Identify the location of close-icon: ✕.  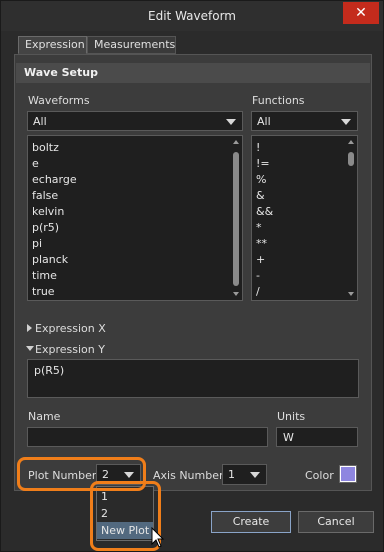
(361, 13).